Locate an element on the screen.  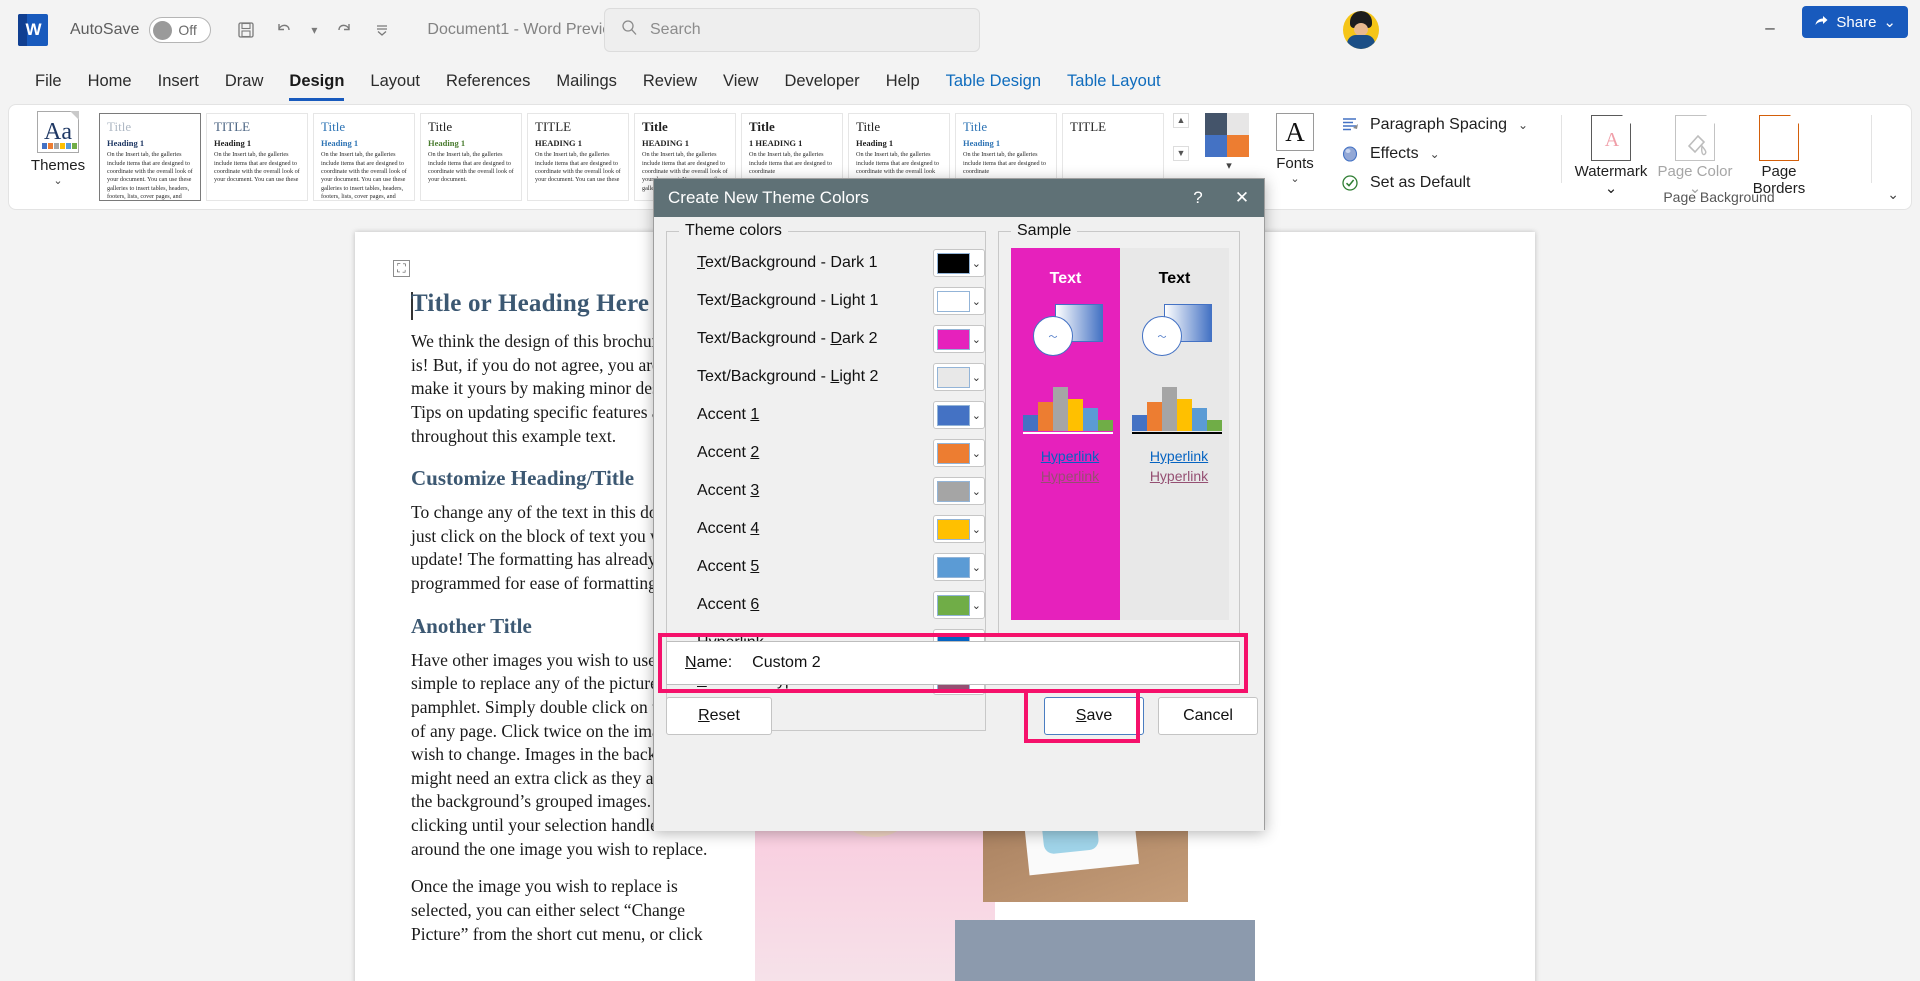
tab-layout: Layout is located at coordinates (395, 81).